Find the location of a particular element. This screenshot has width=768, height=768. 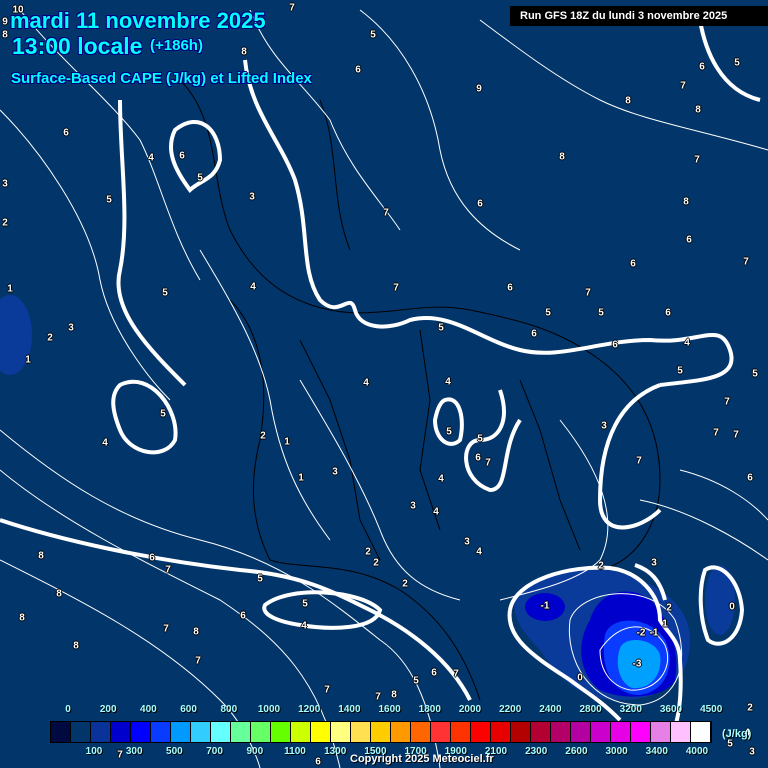

legend-tick-top: 0 is located at coordinates (68, 709).